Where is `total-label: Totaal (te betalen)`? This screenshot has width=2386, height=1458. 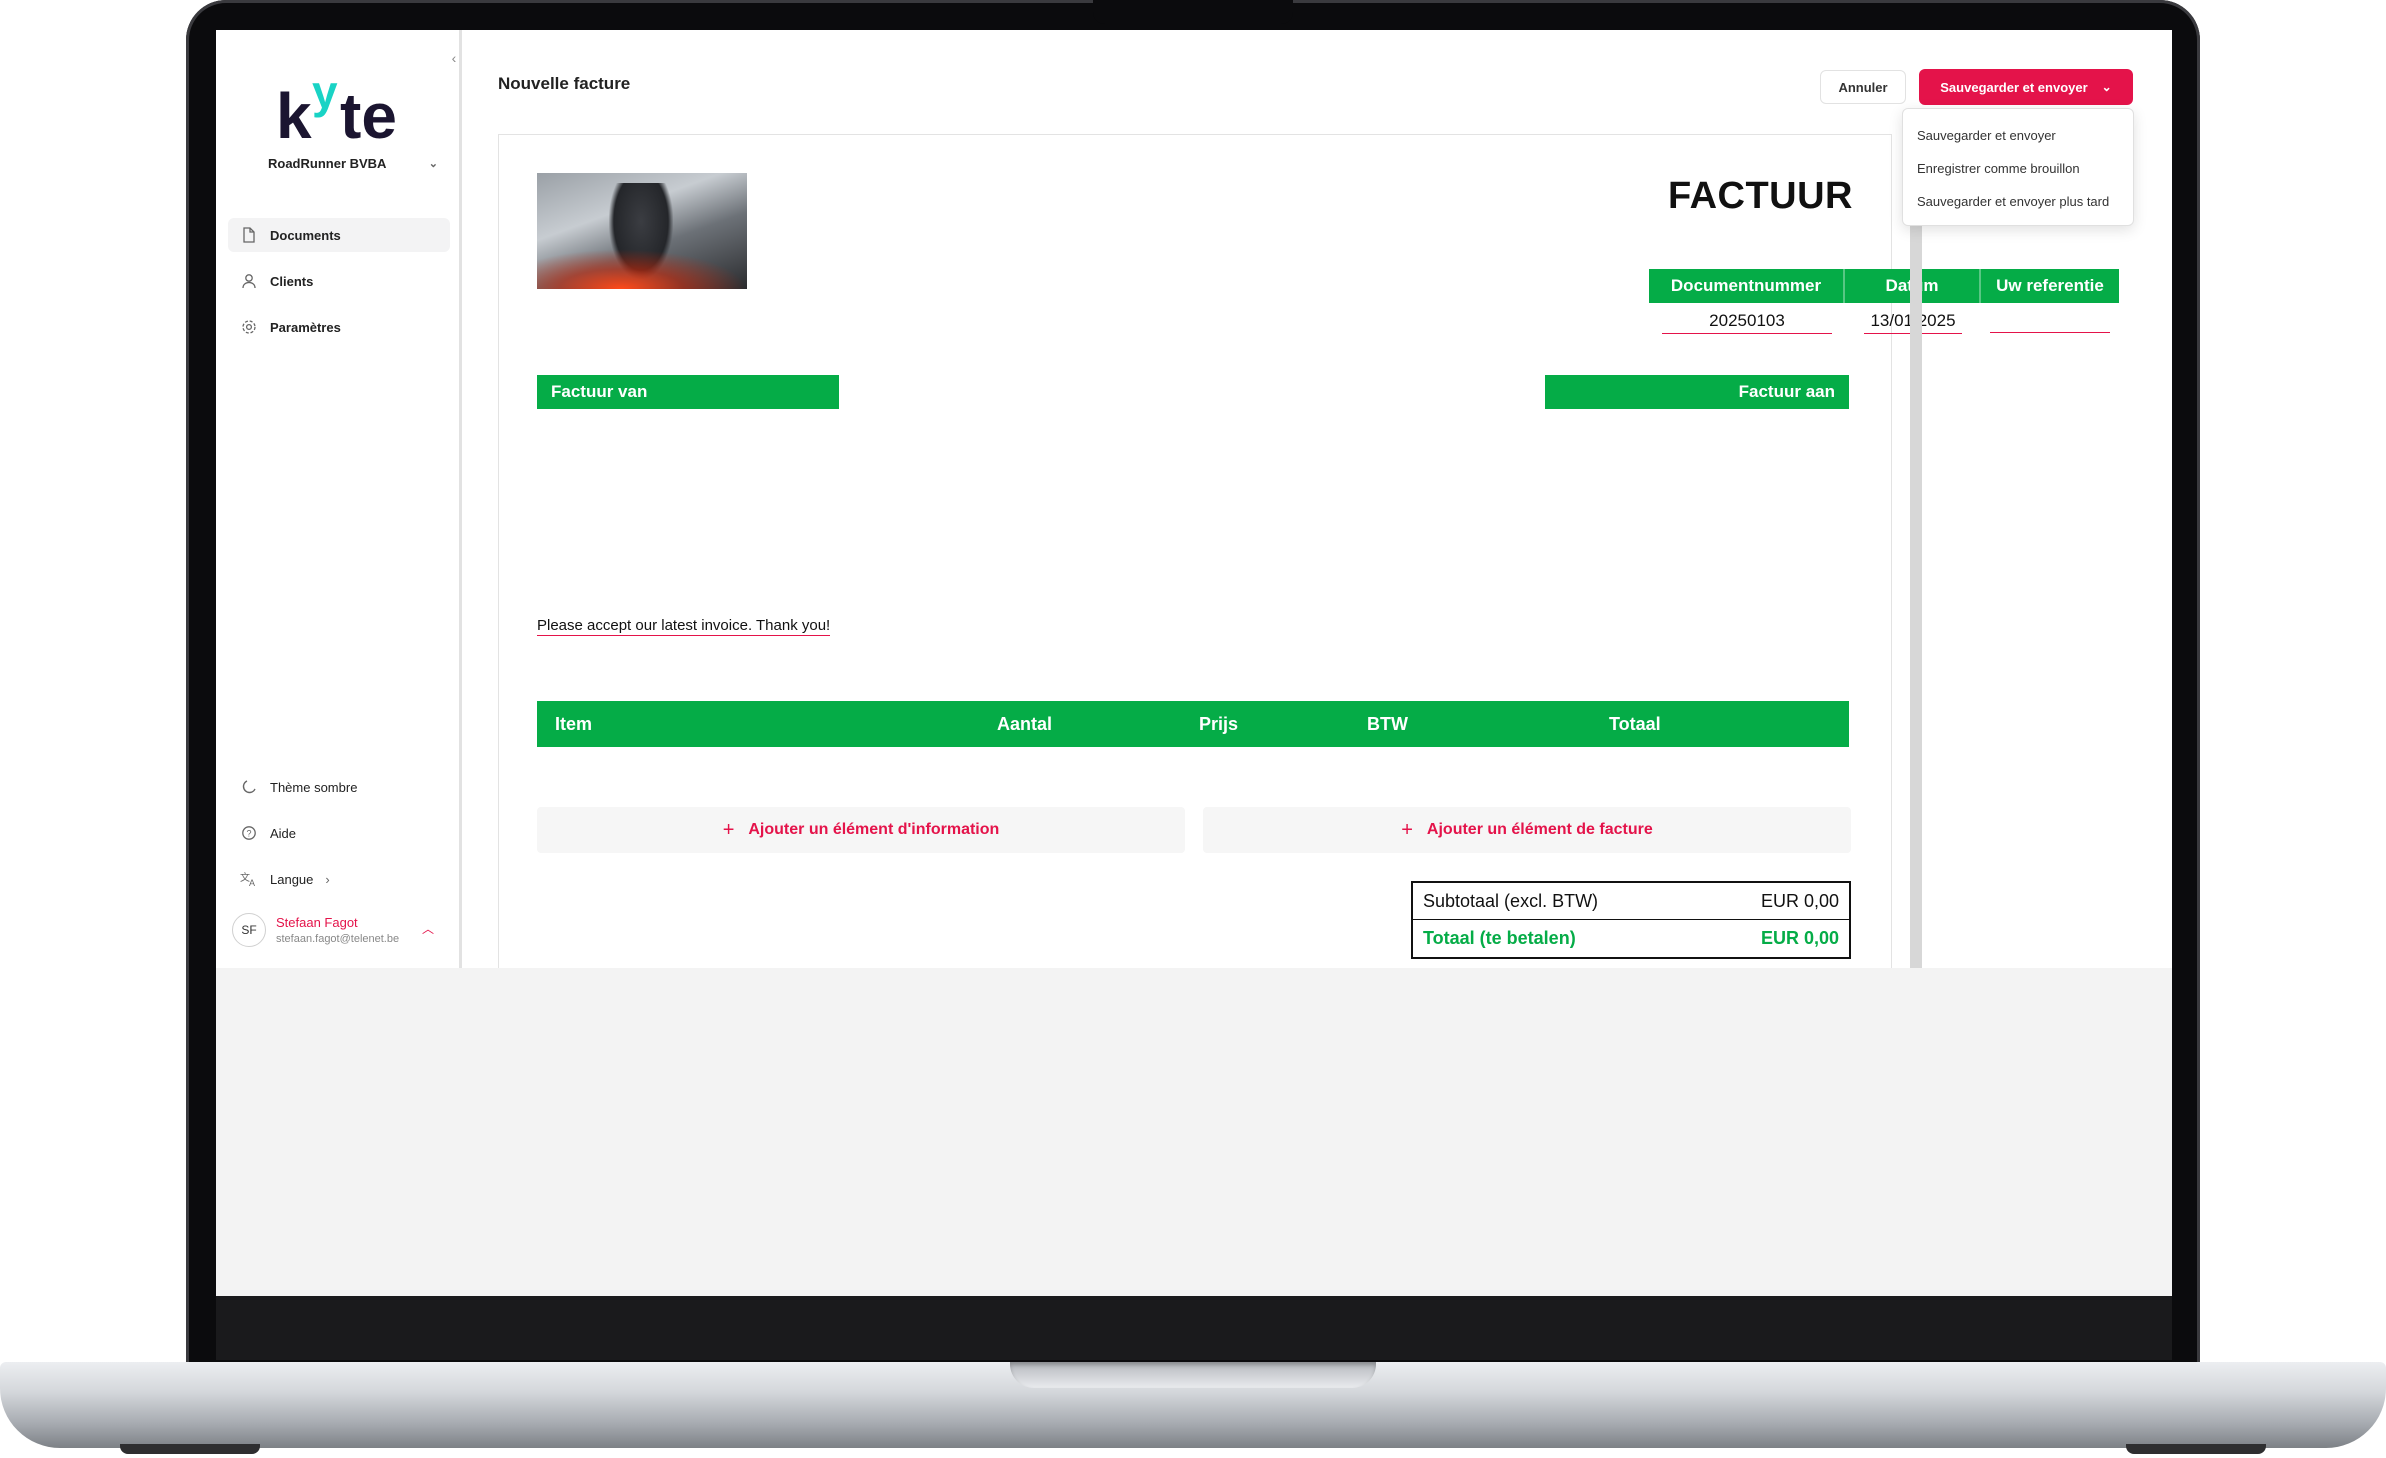
total-label: Totaal (te betalen) is located at coordinates (1499, 938).